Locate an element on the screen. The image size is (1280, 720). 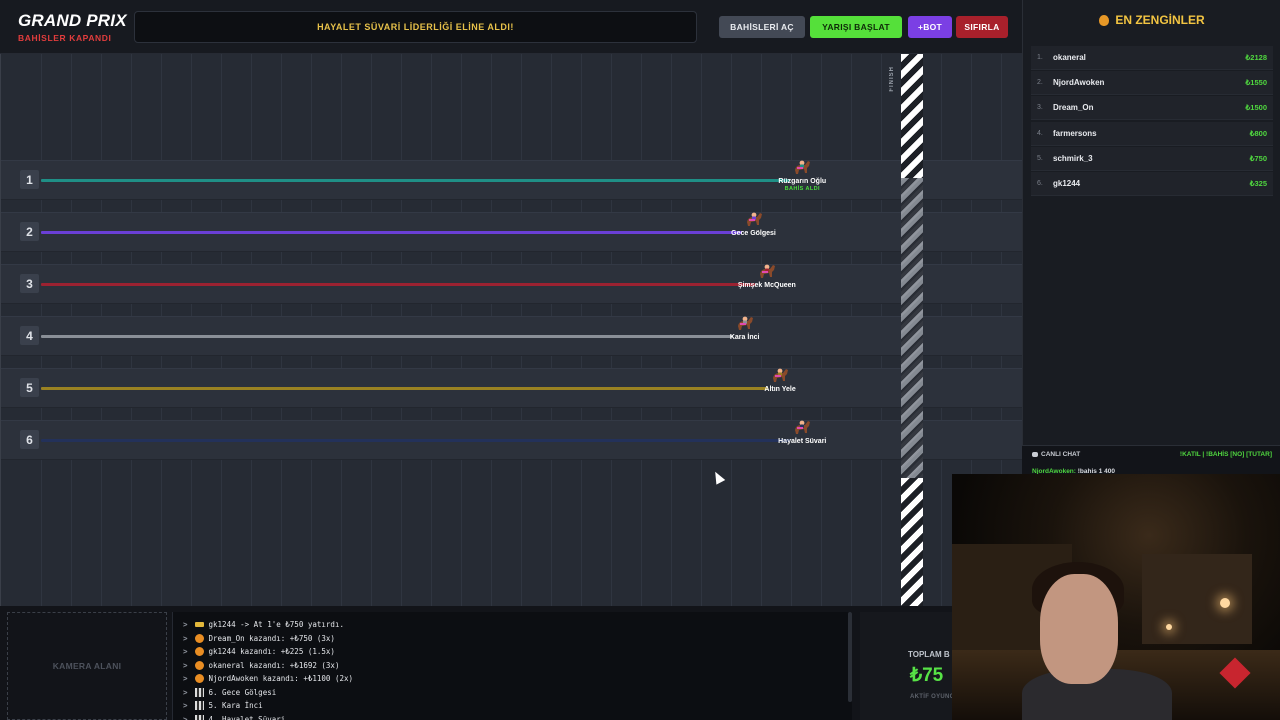
leaderboard-title: EN ZENGİNLER is located at coordinates (1151, 20).